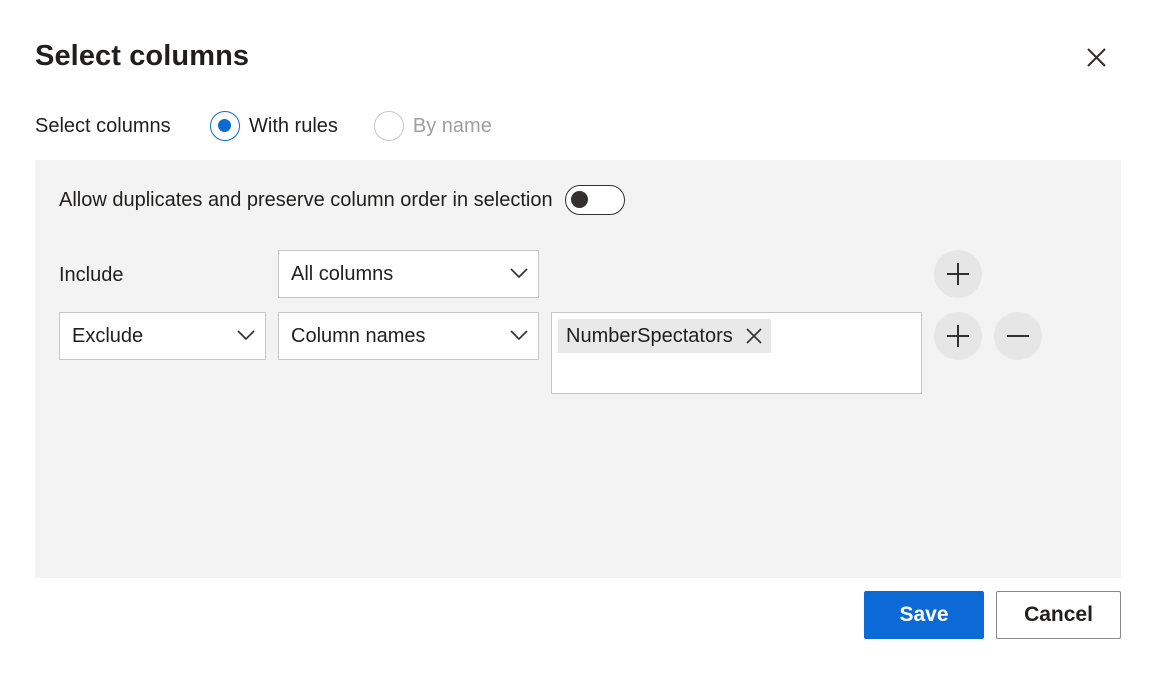  Describe the element at coordinates (108, 335) in the screenshot. I see `rule-2-type-value: Exclude` at that location.